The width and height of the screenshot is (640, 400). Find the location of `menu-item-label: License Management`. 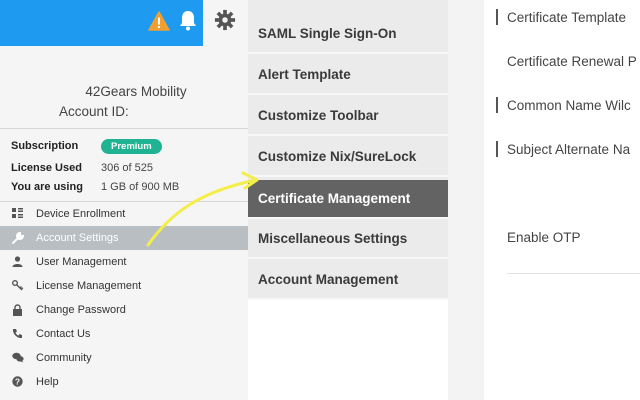

menu-item-label: License Management is located at coordinates (89, 286).